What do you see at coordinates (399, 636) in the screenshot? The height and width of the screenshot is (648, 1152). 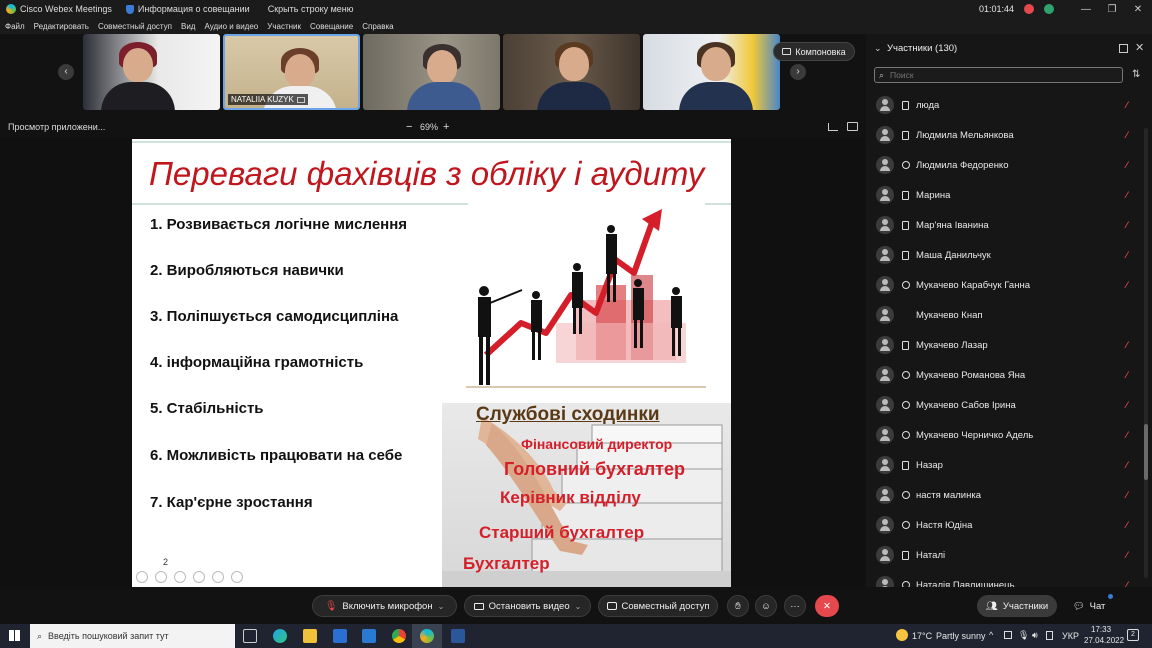 I see `chrome-icon` at bounding box center [399, 636].